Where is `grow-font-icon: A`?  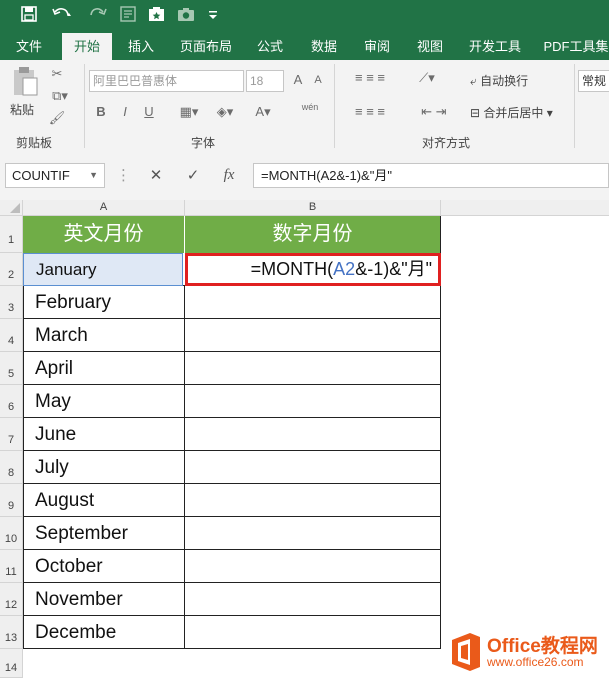
grow-font-icon: A is located at coordinates (298, 79).